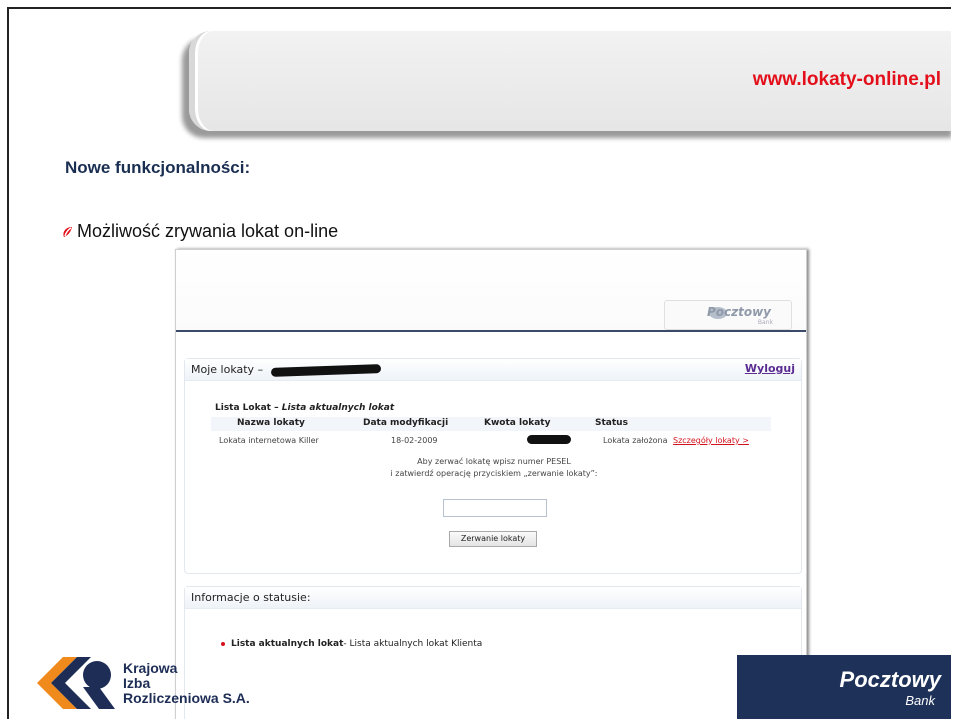 The width and height of the screenshot is (954, 722). Describe the element at coordinates (67, 231) in the screenshot. I see `bullet-icon` at that location.